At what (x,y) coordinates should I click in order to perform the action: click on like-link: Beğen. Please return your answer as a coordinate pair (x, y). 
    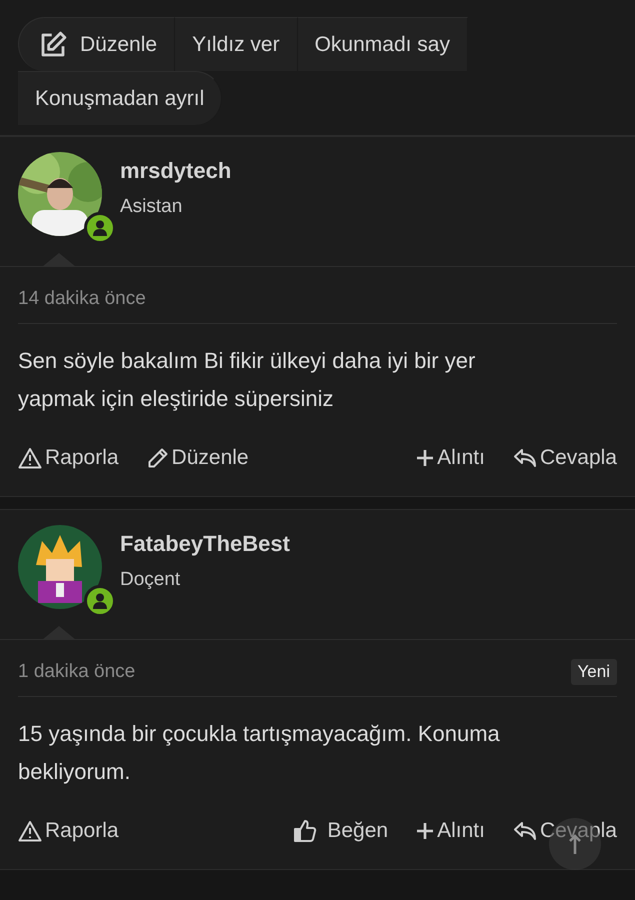
    Looking at the image, I should click on (340, 831).